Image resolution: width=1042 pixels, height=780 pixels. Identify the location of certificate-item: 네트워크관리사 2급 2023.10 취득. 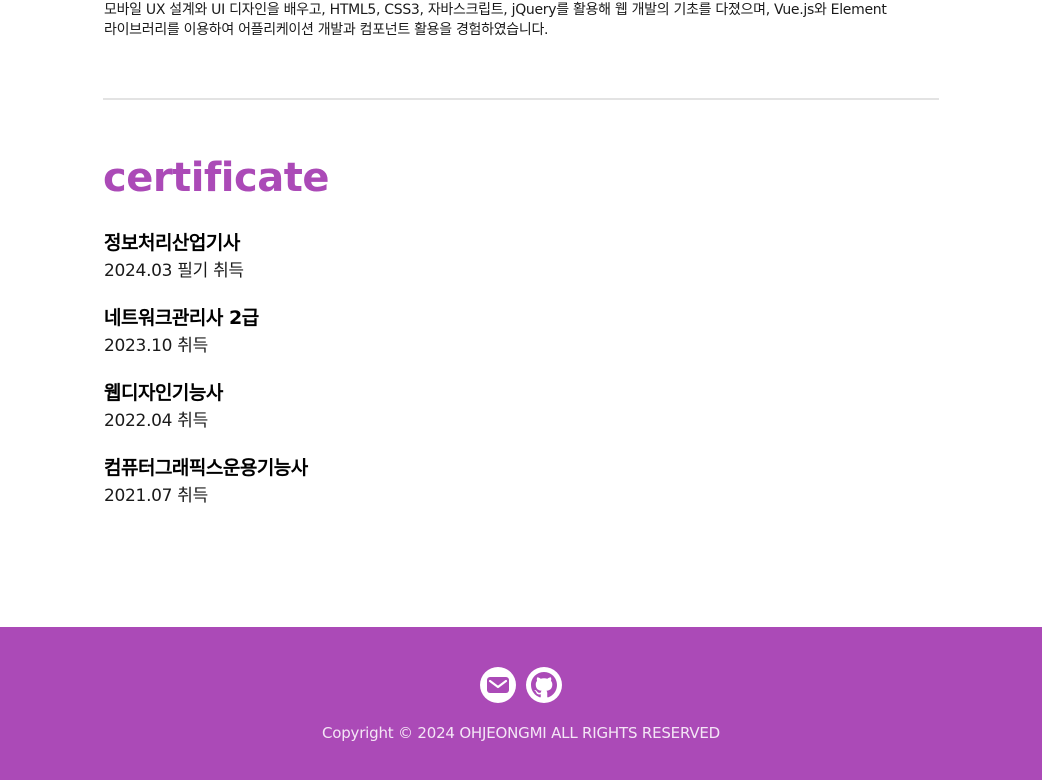
(206, 342).